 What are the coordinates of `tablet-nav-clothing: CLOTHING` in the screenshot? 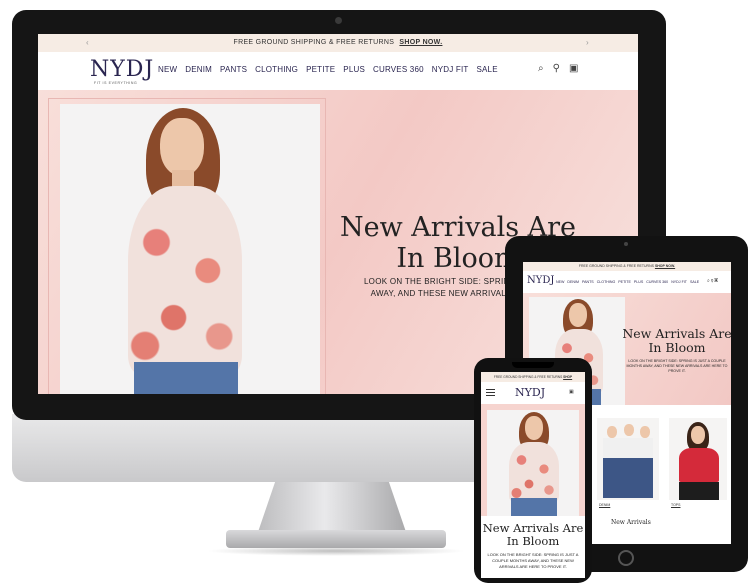 It's located at (606, 282).